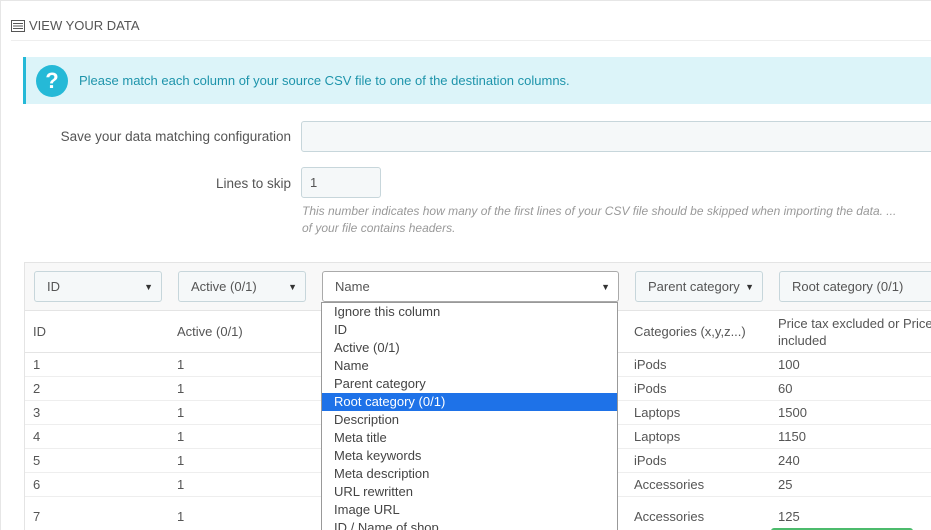 This screenshot has height=530, width=931. What do you see at coordinates (39, 331) in the screenshot?
I see `header-id: ID` at bounding box center [39, 331].